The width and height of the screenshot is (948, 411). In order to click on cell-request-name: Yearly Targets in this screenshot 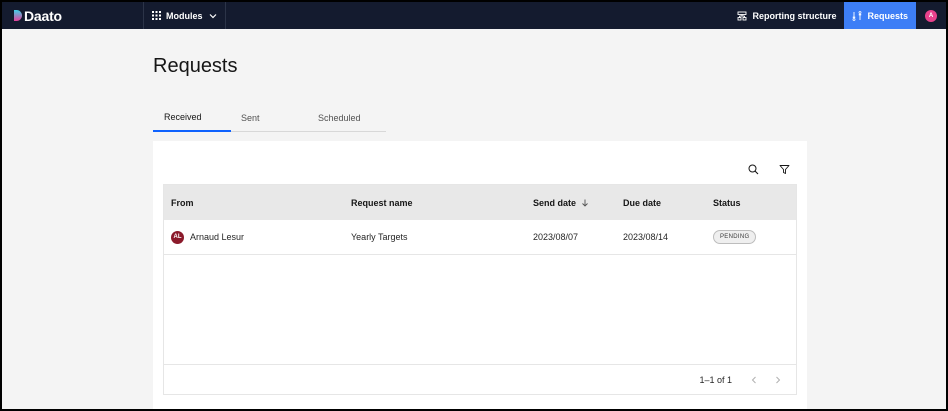, I will do `click(379, 237)`.